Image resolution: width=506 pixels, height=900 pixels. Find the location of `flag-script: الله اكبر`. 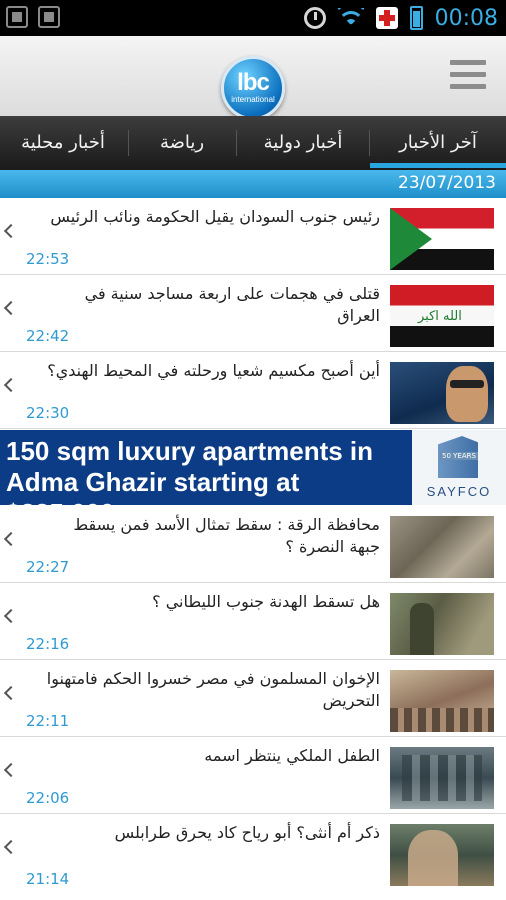

flag-script: الله اكبر is located at coordinates (440, 316).